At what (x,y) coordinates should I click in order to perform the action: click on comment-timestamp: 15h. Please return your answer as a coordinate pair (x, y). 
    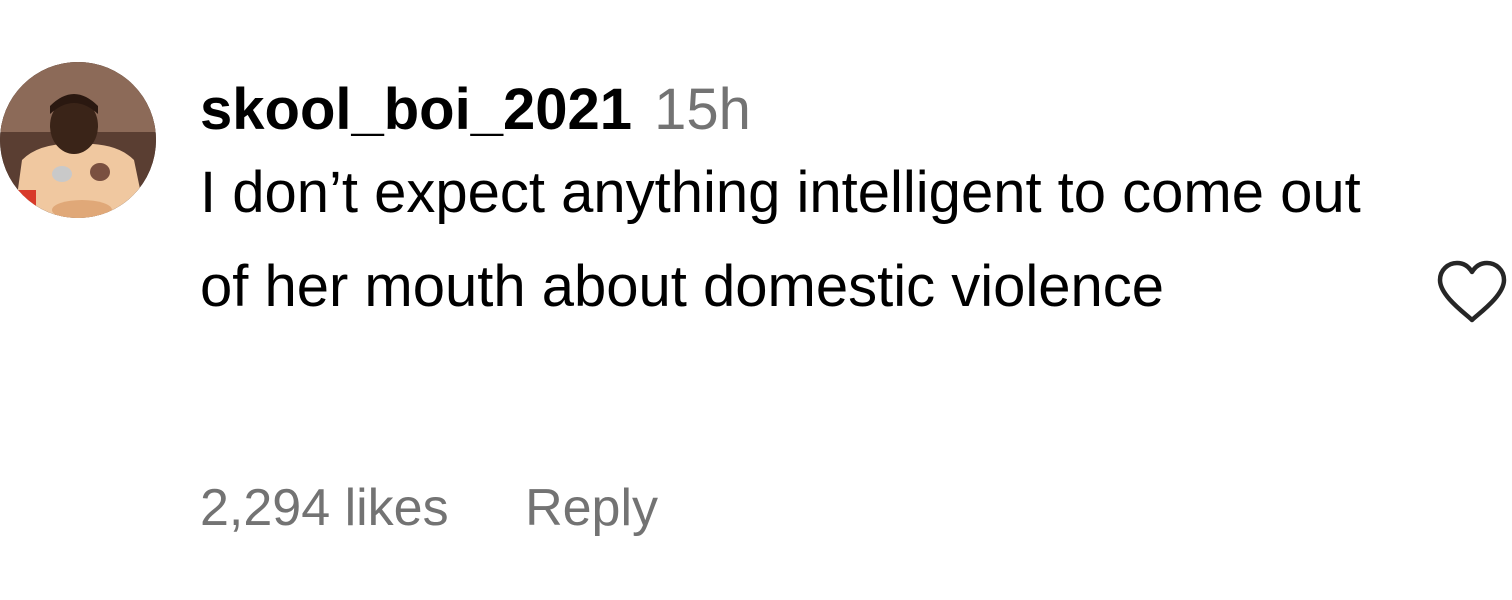
    Looking at the image, I should click on (702, 109).